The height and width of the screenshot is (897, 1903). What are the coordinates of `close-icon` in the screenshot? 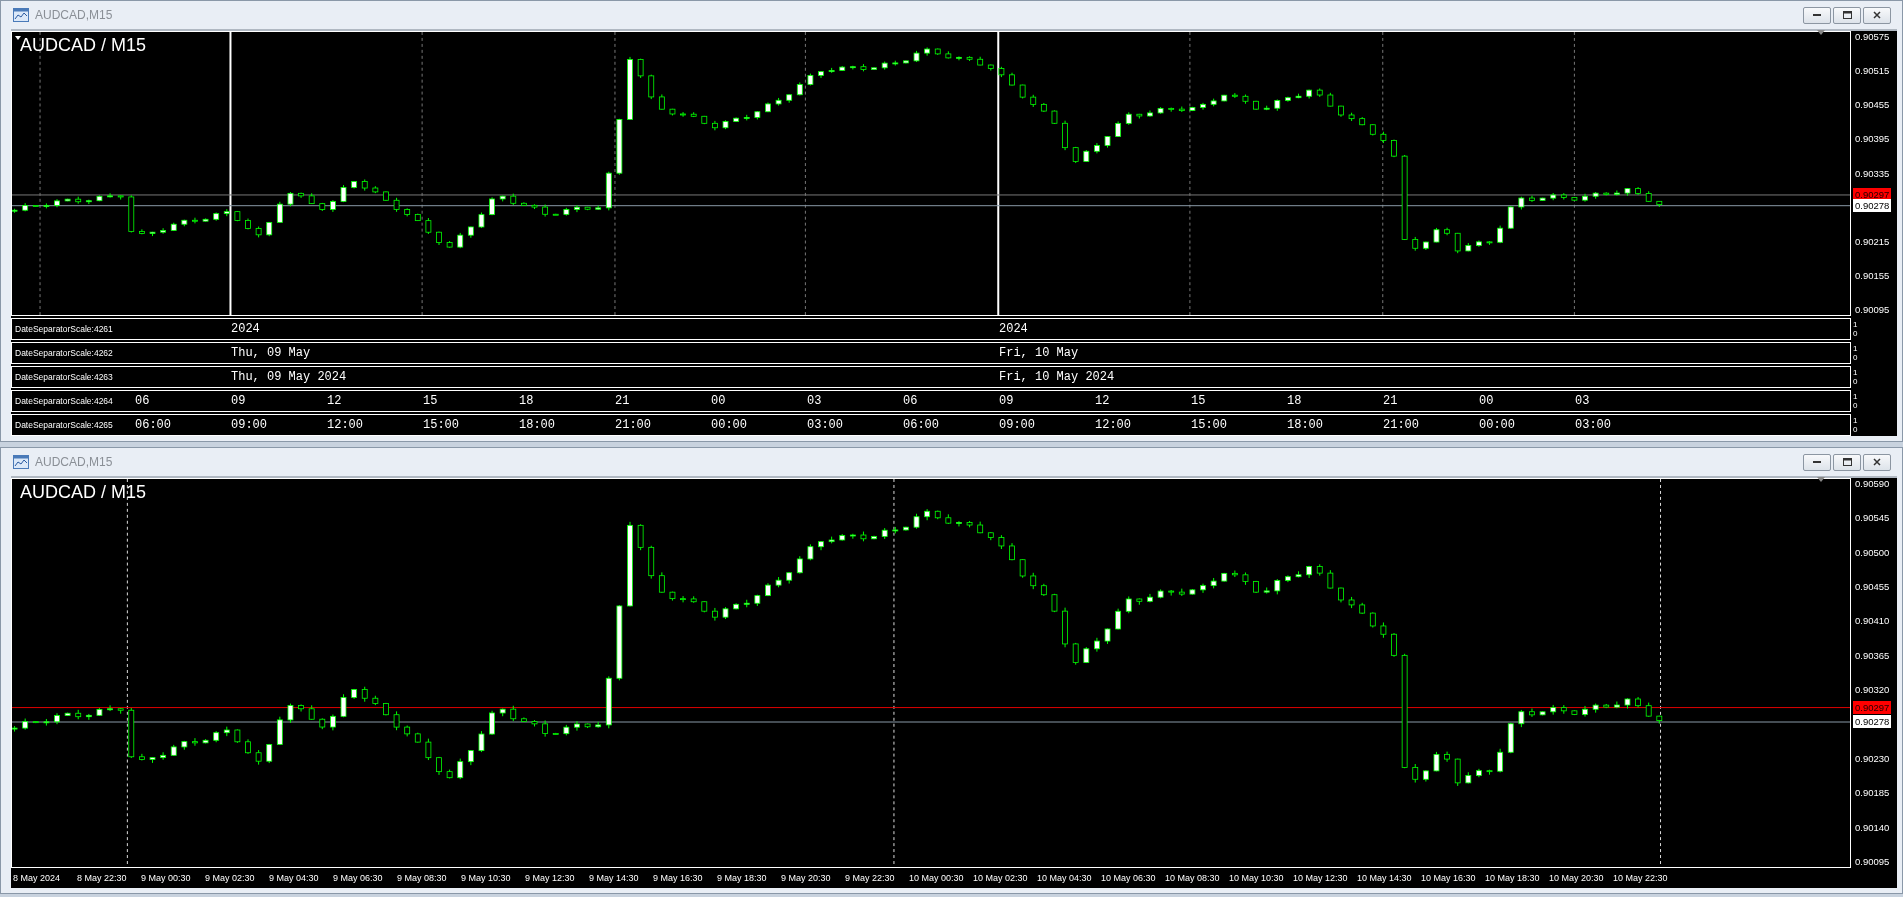 It's located at (1877, 462).